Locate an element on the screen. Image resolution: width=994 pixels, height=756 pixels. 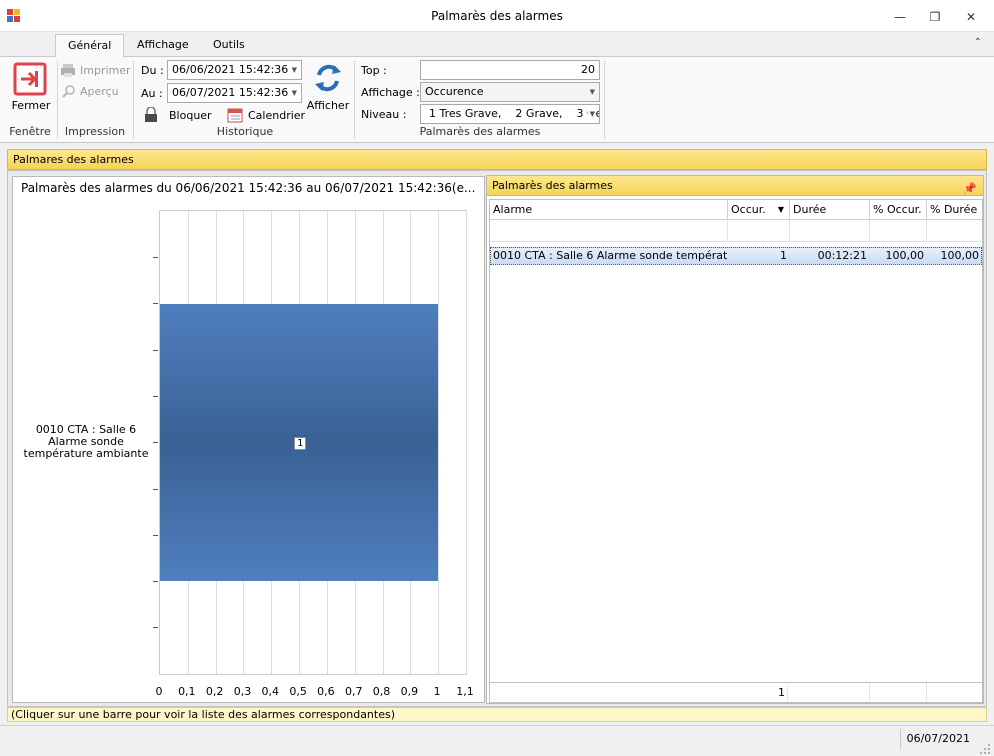
du-date-value: 06/06/2021 15:42:36 is located at coordinates (230, 69).